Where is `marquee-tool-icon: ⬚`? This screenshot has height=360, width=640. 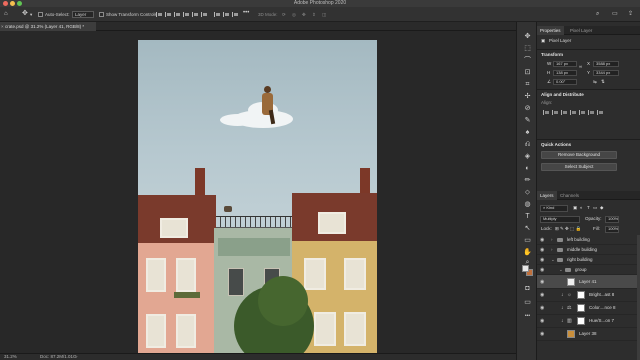 marquee-tool-icon: ⬚ is located at coordinates (527, 48).